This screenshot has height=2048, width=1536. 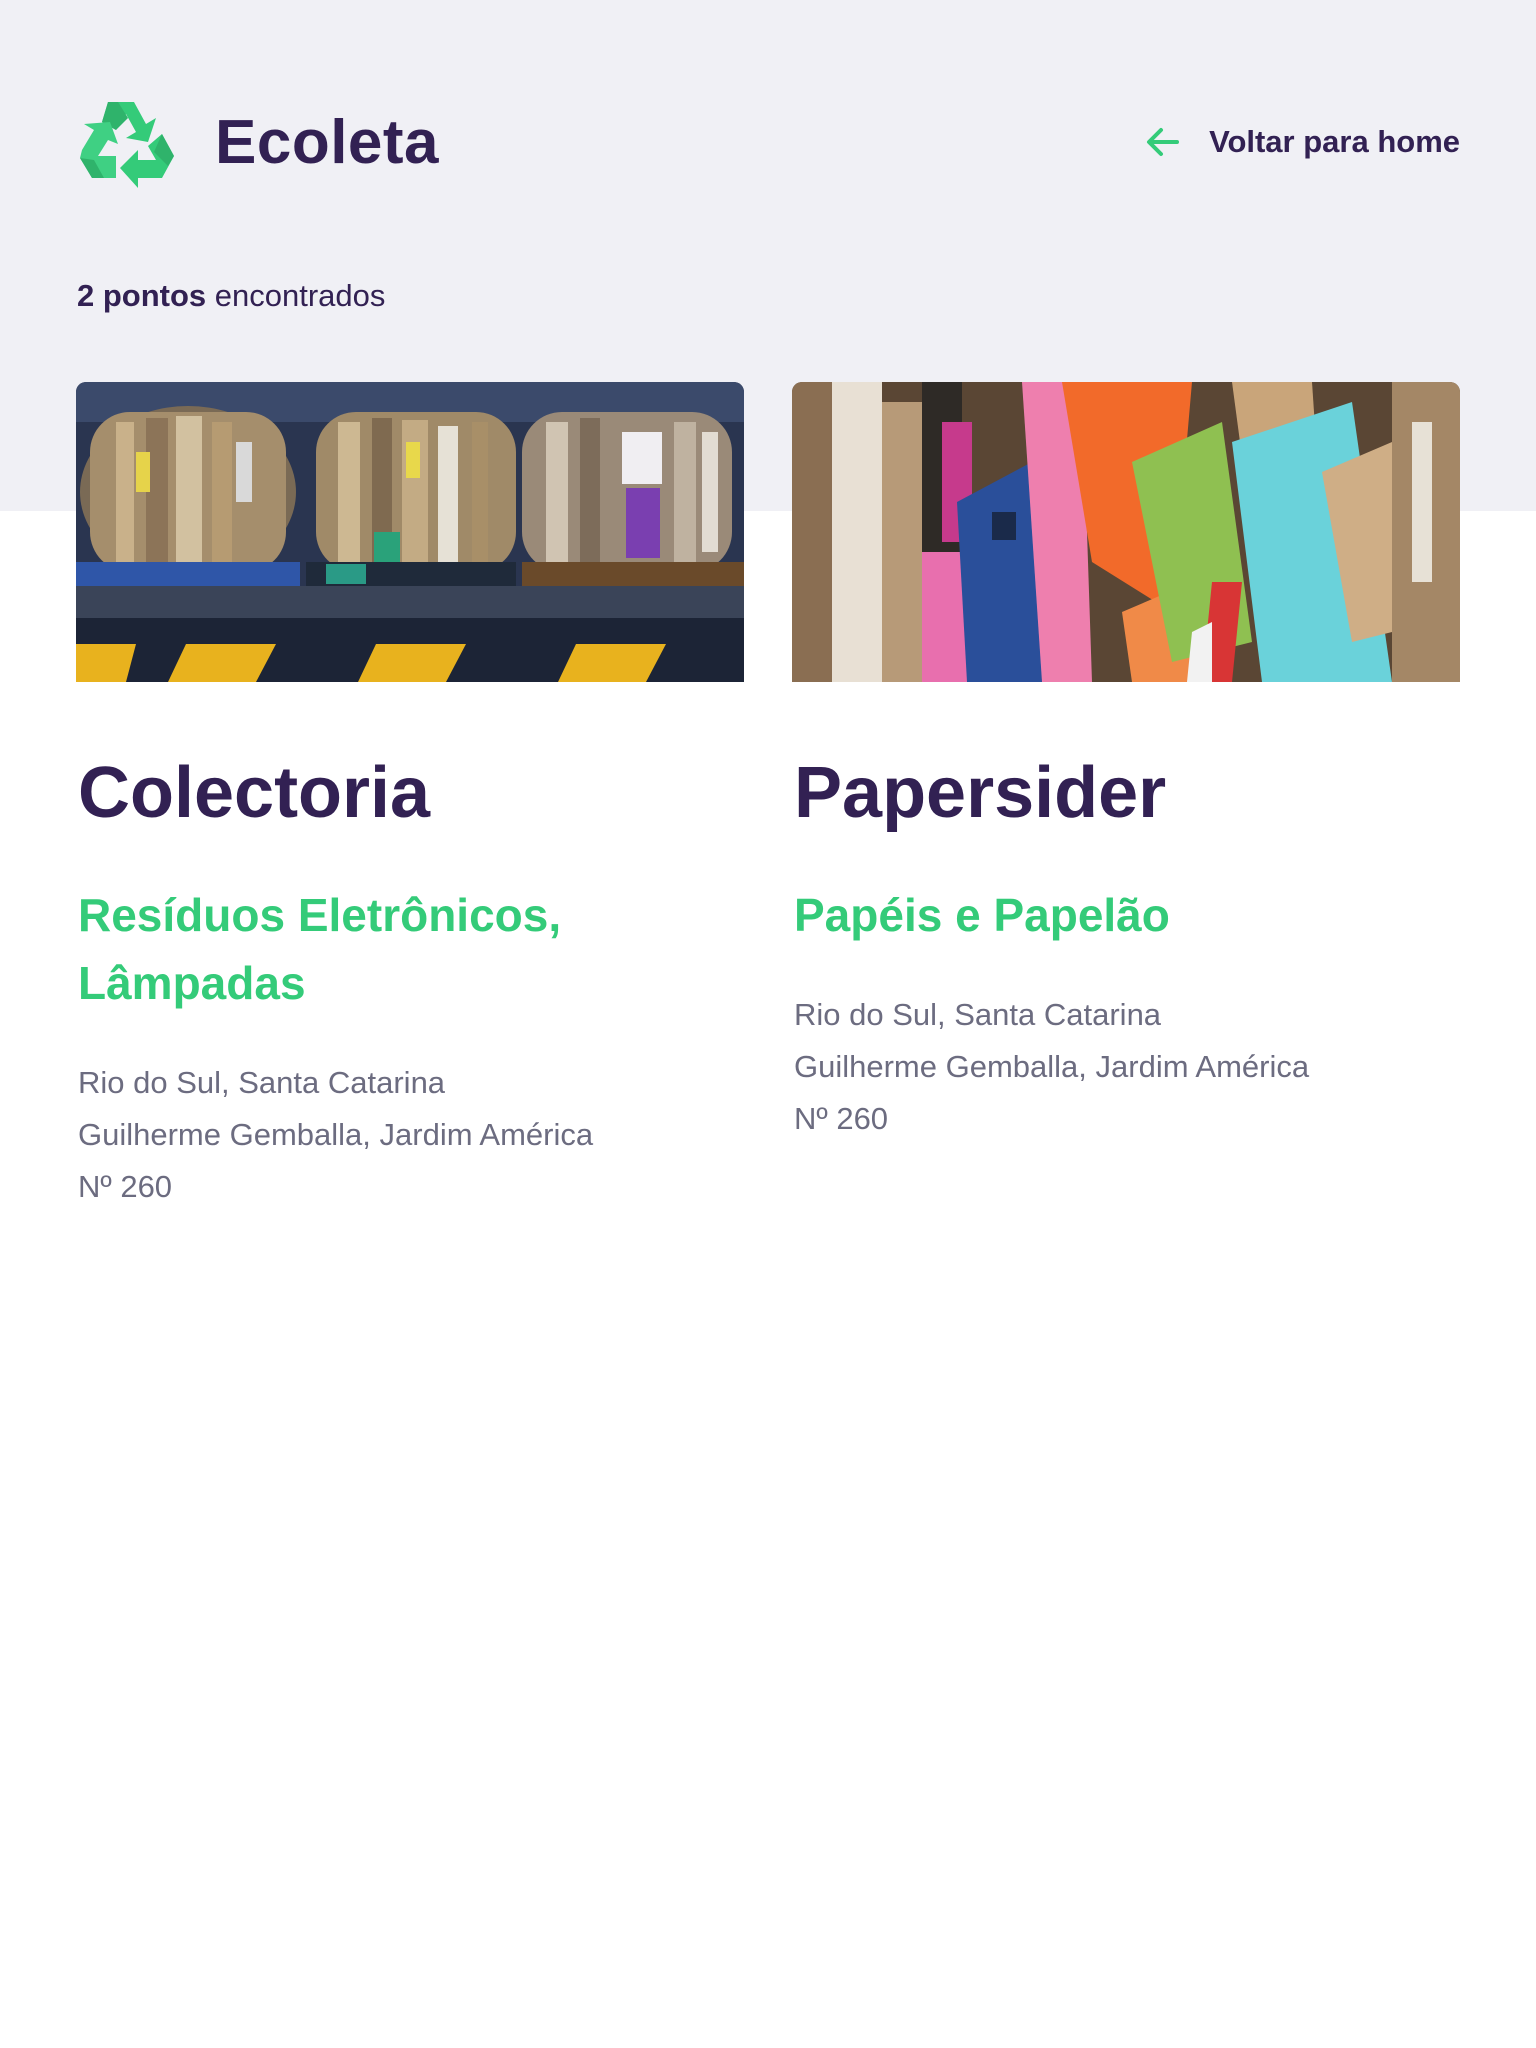 I want to click on arrow-left-icon, so click(x=1163, y=142).